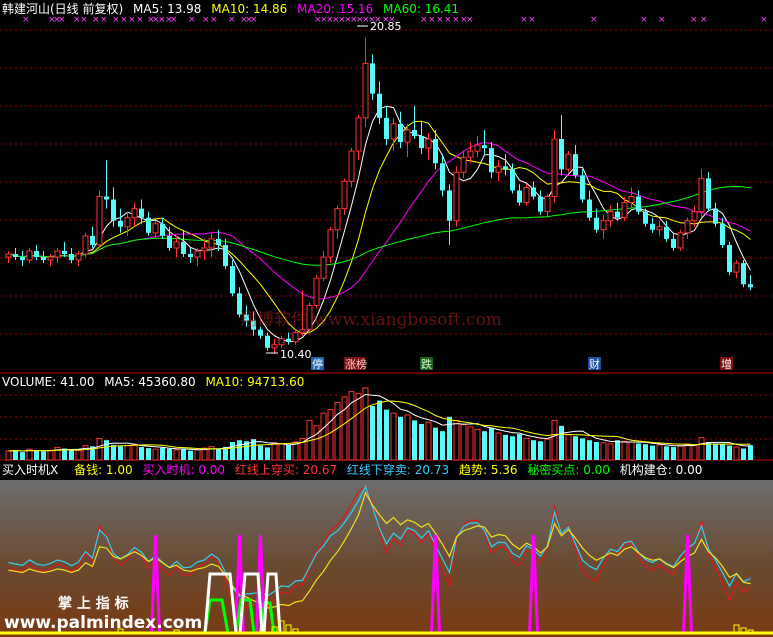 This screenshot has width=773, height=637. Describe the element at coordinates (103, 623) in the screenshot. I see `brand-url: www.palmindex.com` at that location.